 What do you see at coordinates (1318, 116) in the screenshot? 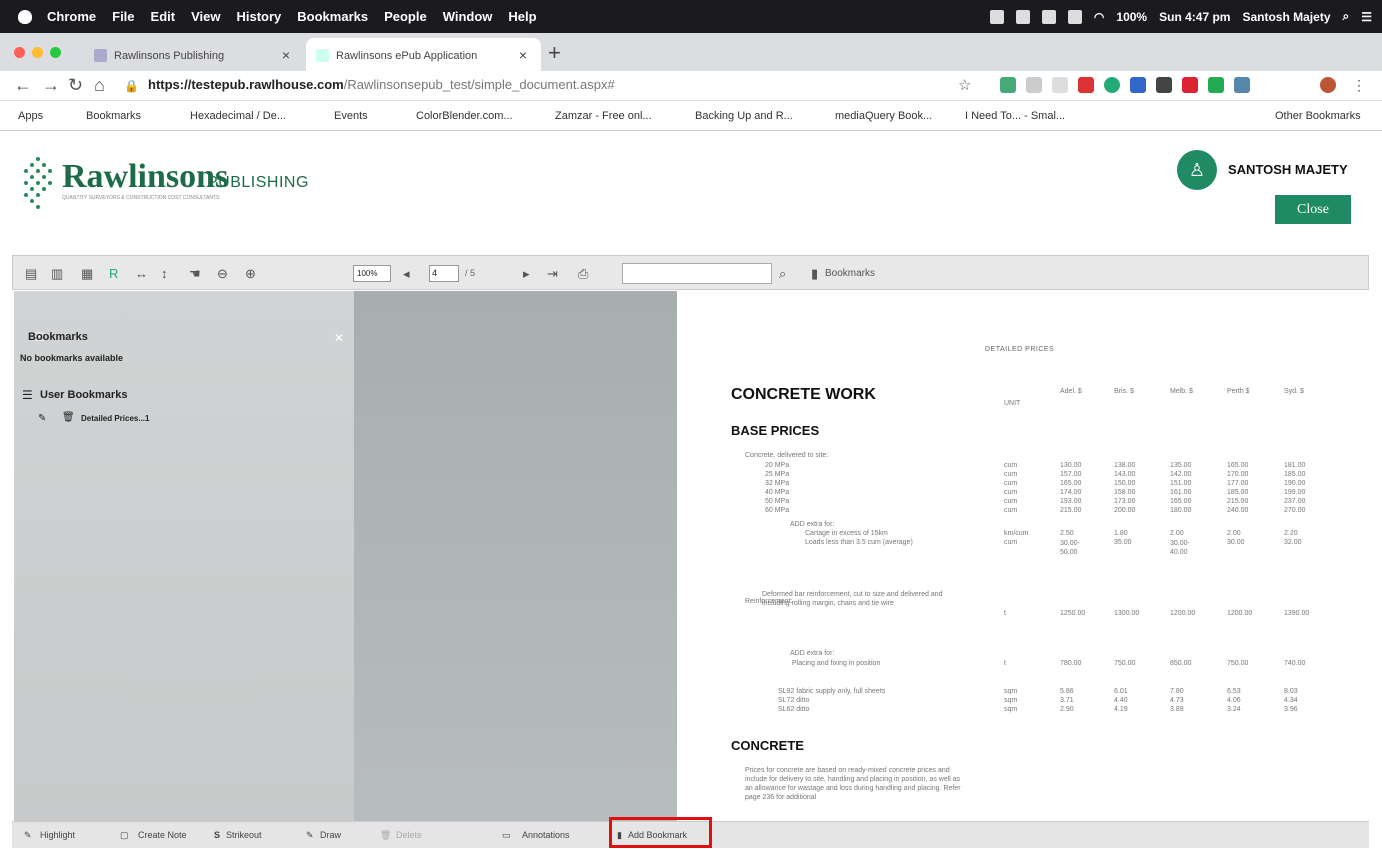
I see `other-bookmarks: Other Bookmarks` at bounding box center [1318, 116].